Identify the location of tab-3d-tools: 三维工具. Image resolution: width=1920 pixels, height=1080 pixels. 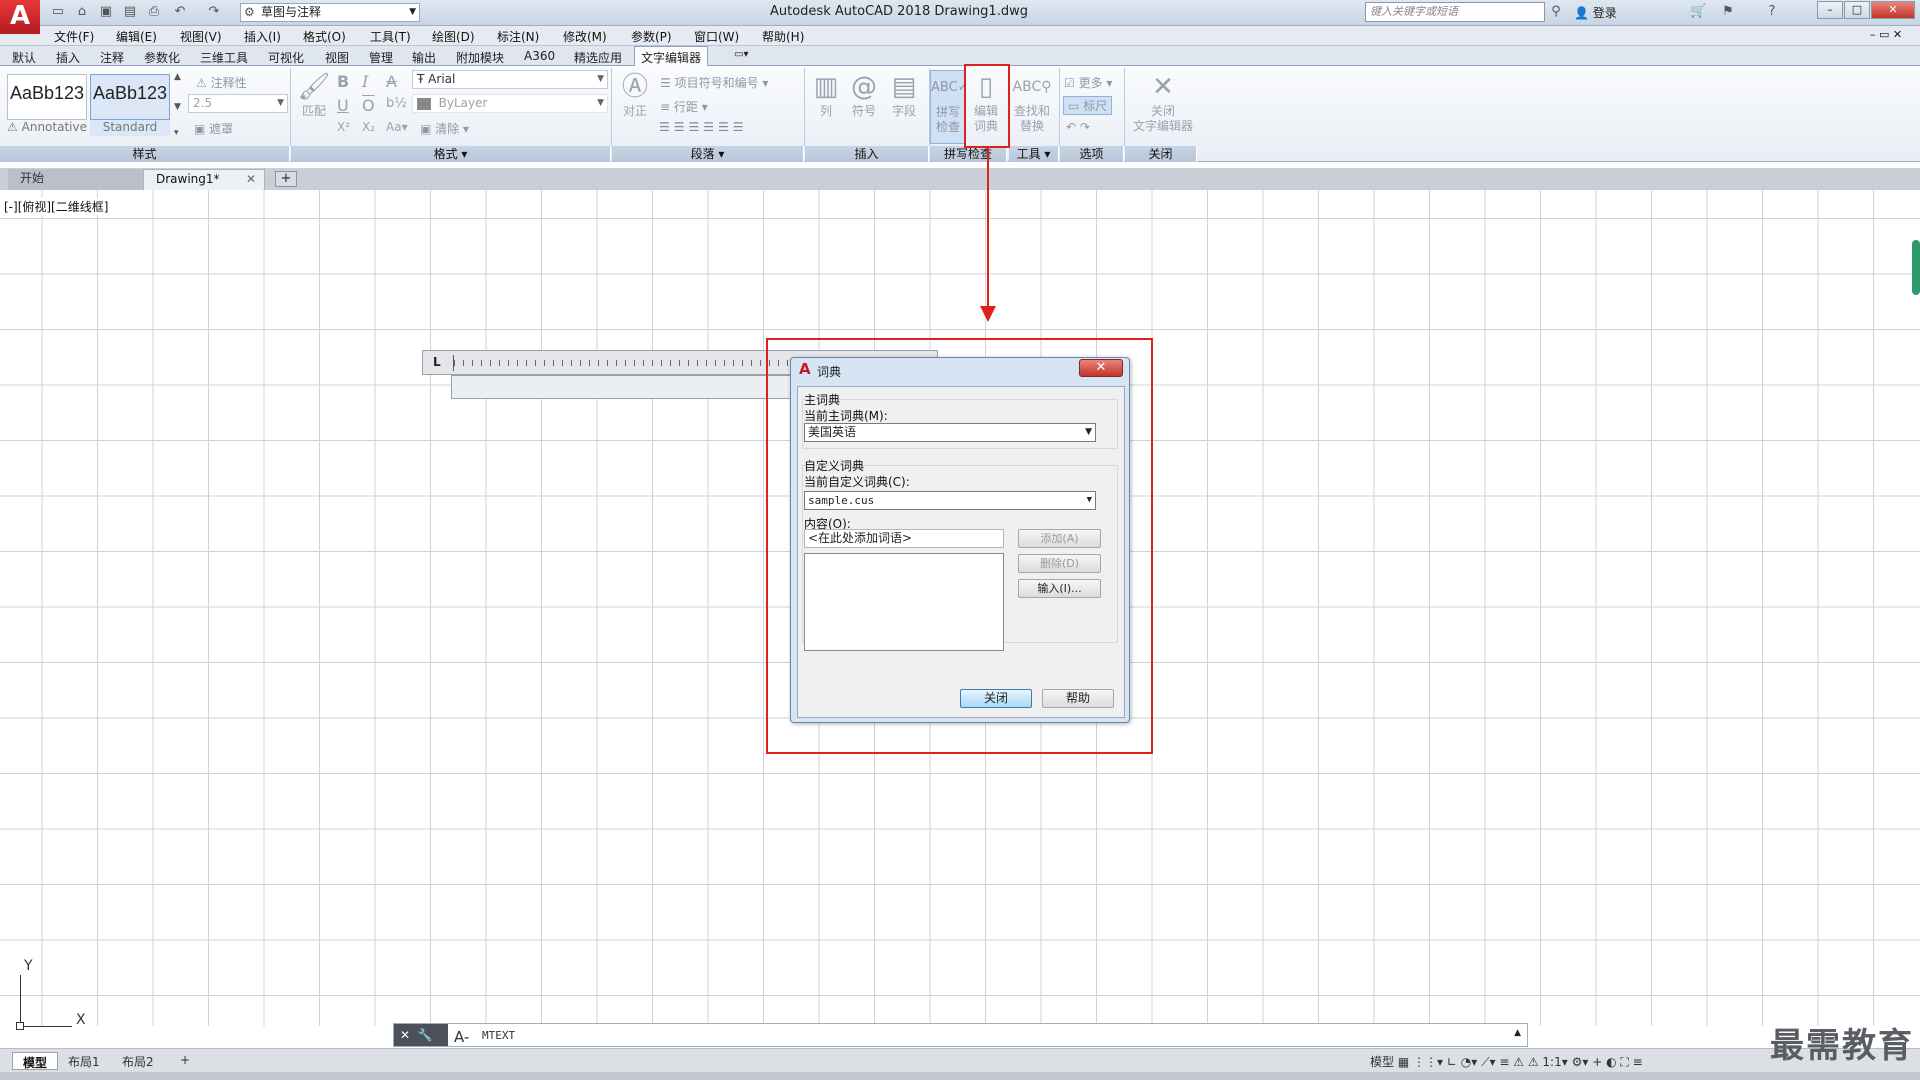
(224, 57).